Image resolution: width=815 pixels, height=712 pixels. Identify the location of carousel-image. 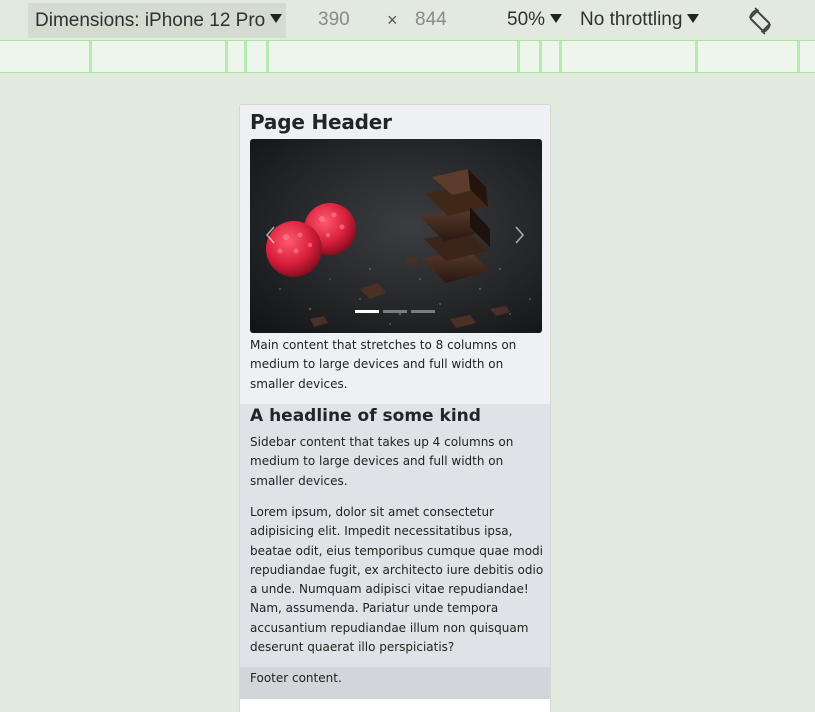
(396, 236).